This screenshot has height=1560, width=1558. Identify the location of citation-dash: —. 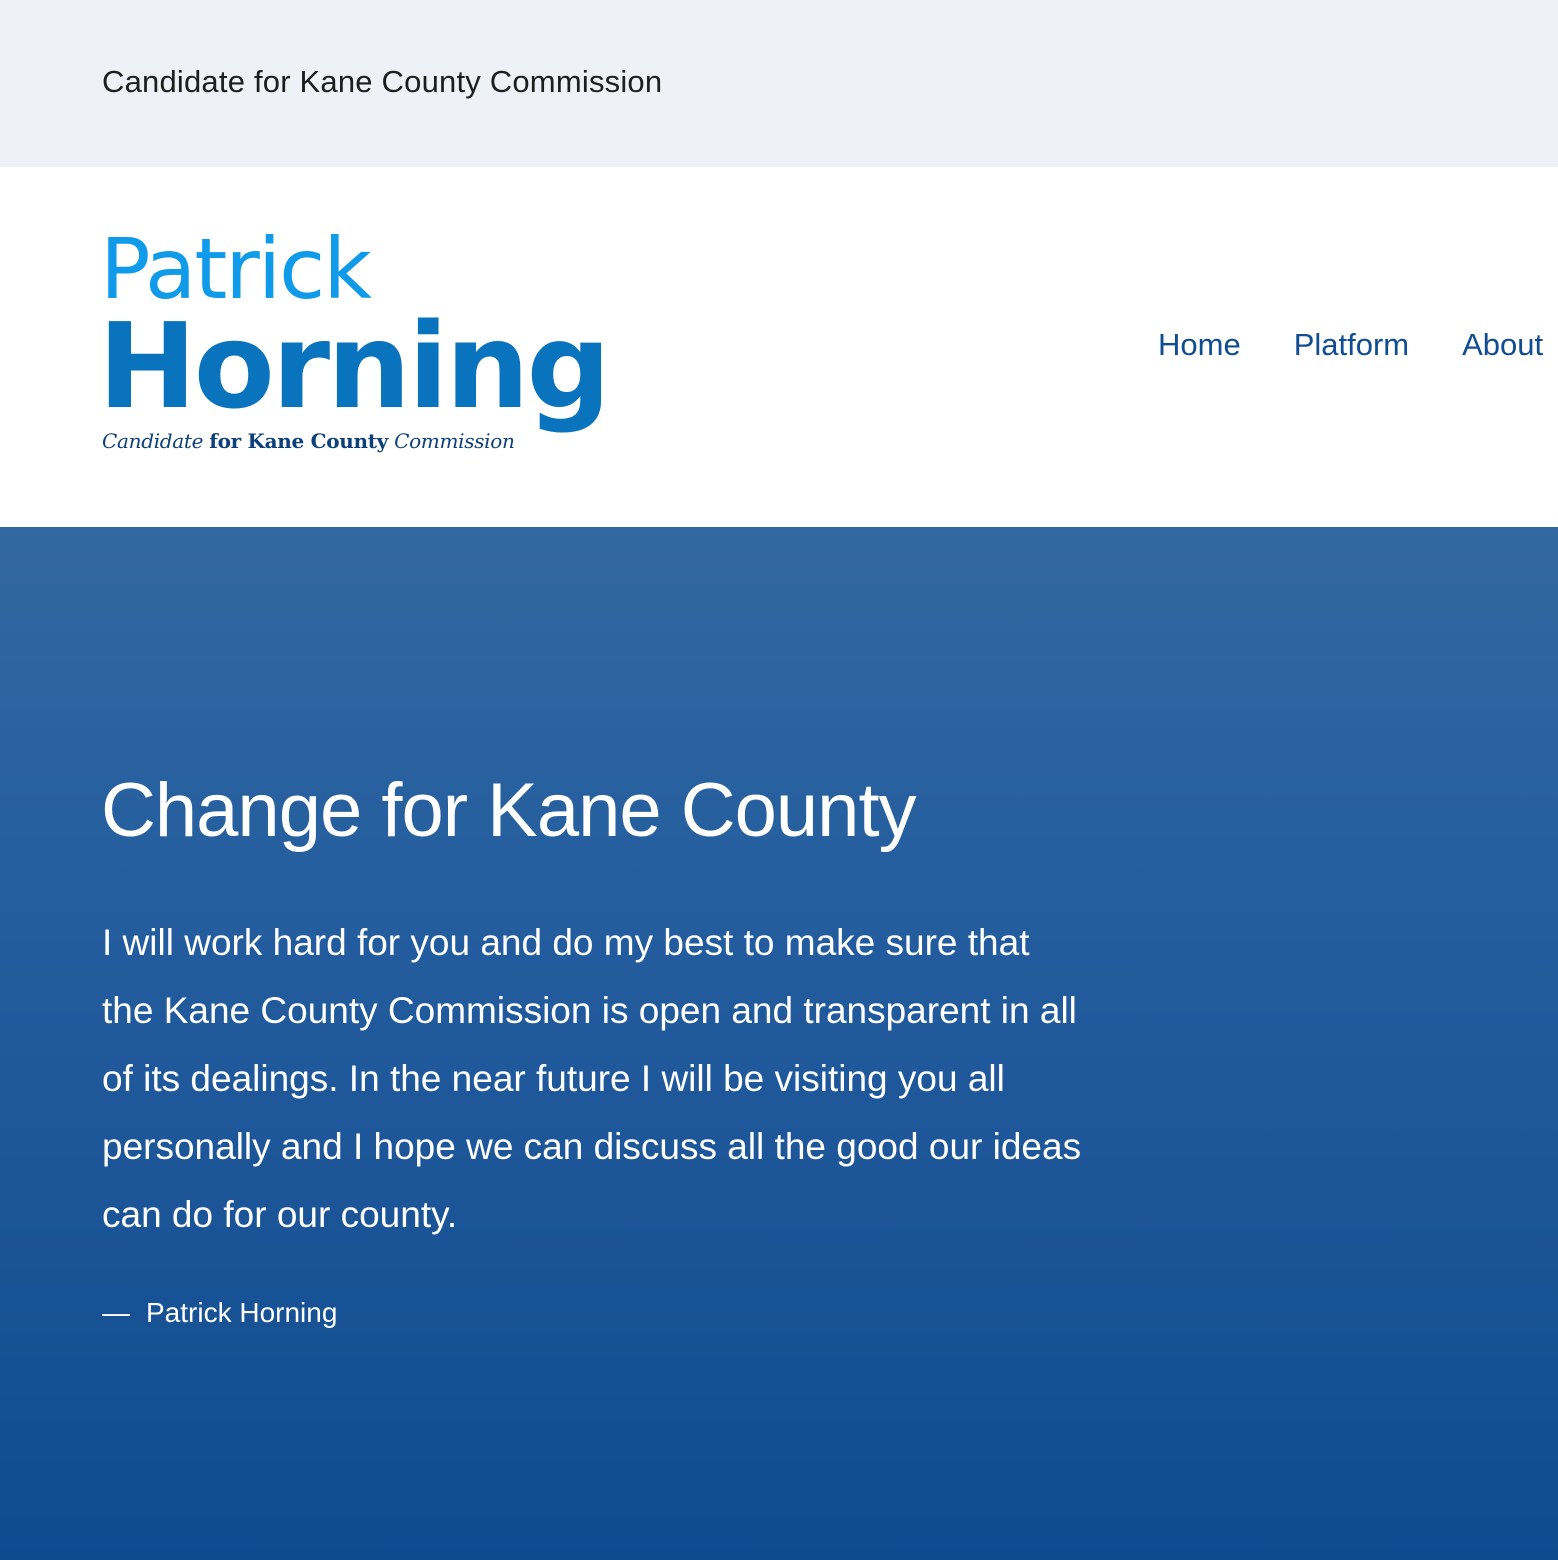
(116, 1312).